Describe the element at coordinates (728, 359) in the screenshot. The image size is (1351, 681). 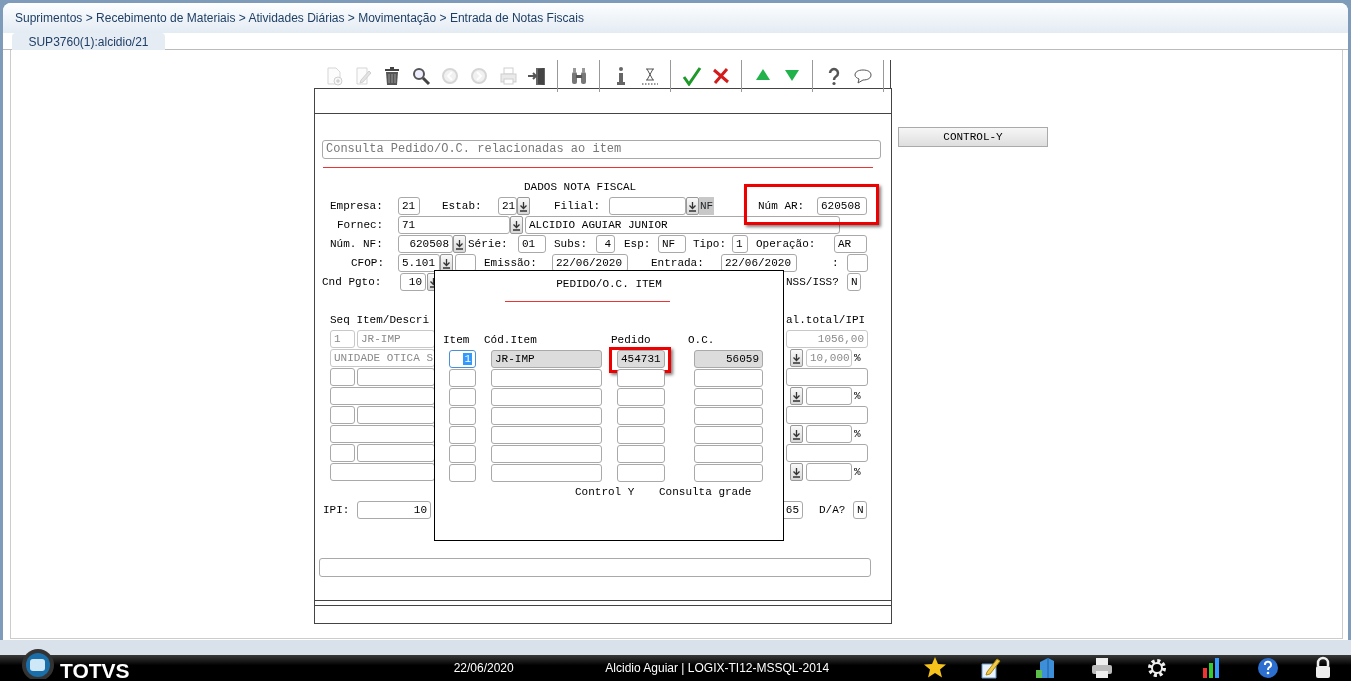
I see `text-field: 56059` at that location.